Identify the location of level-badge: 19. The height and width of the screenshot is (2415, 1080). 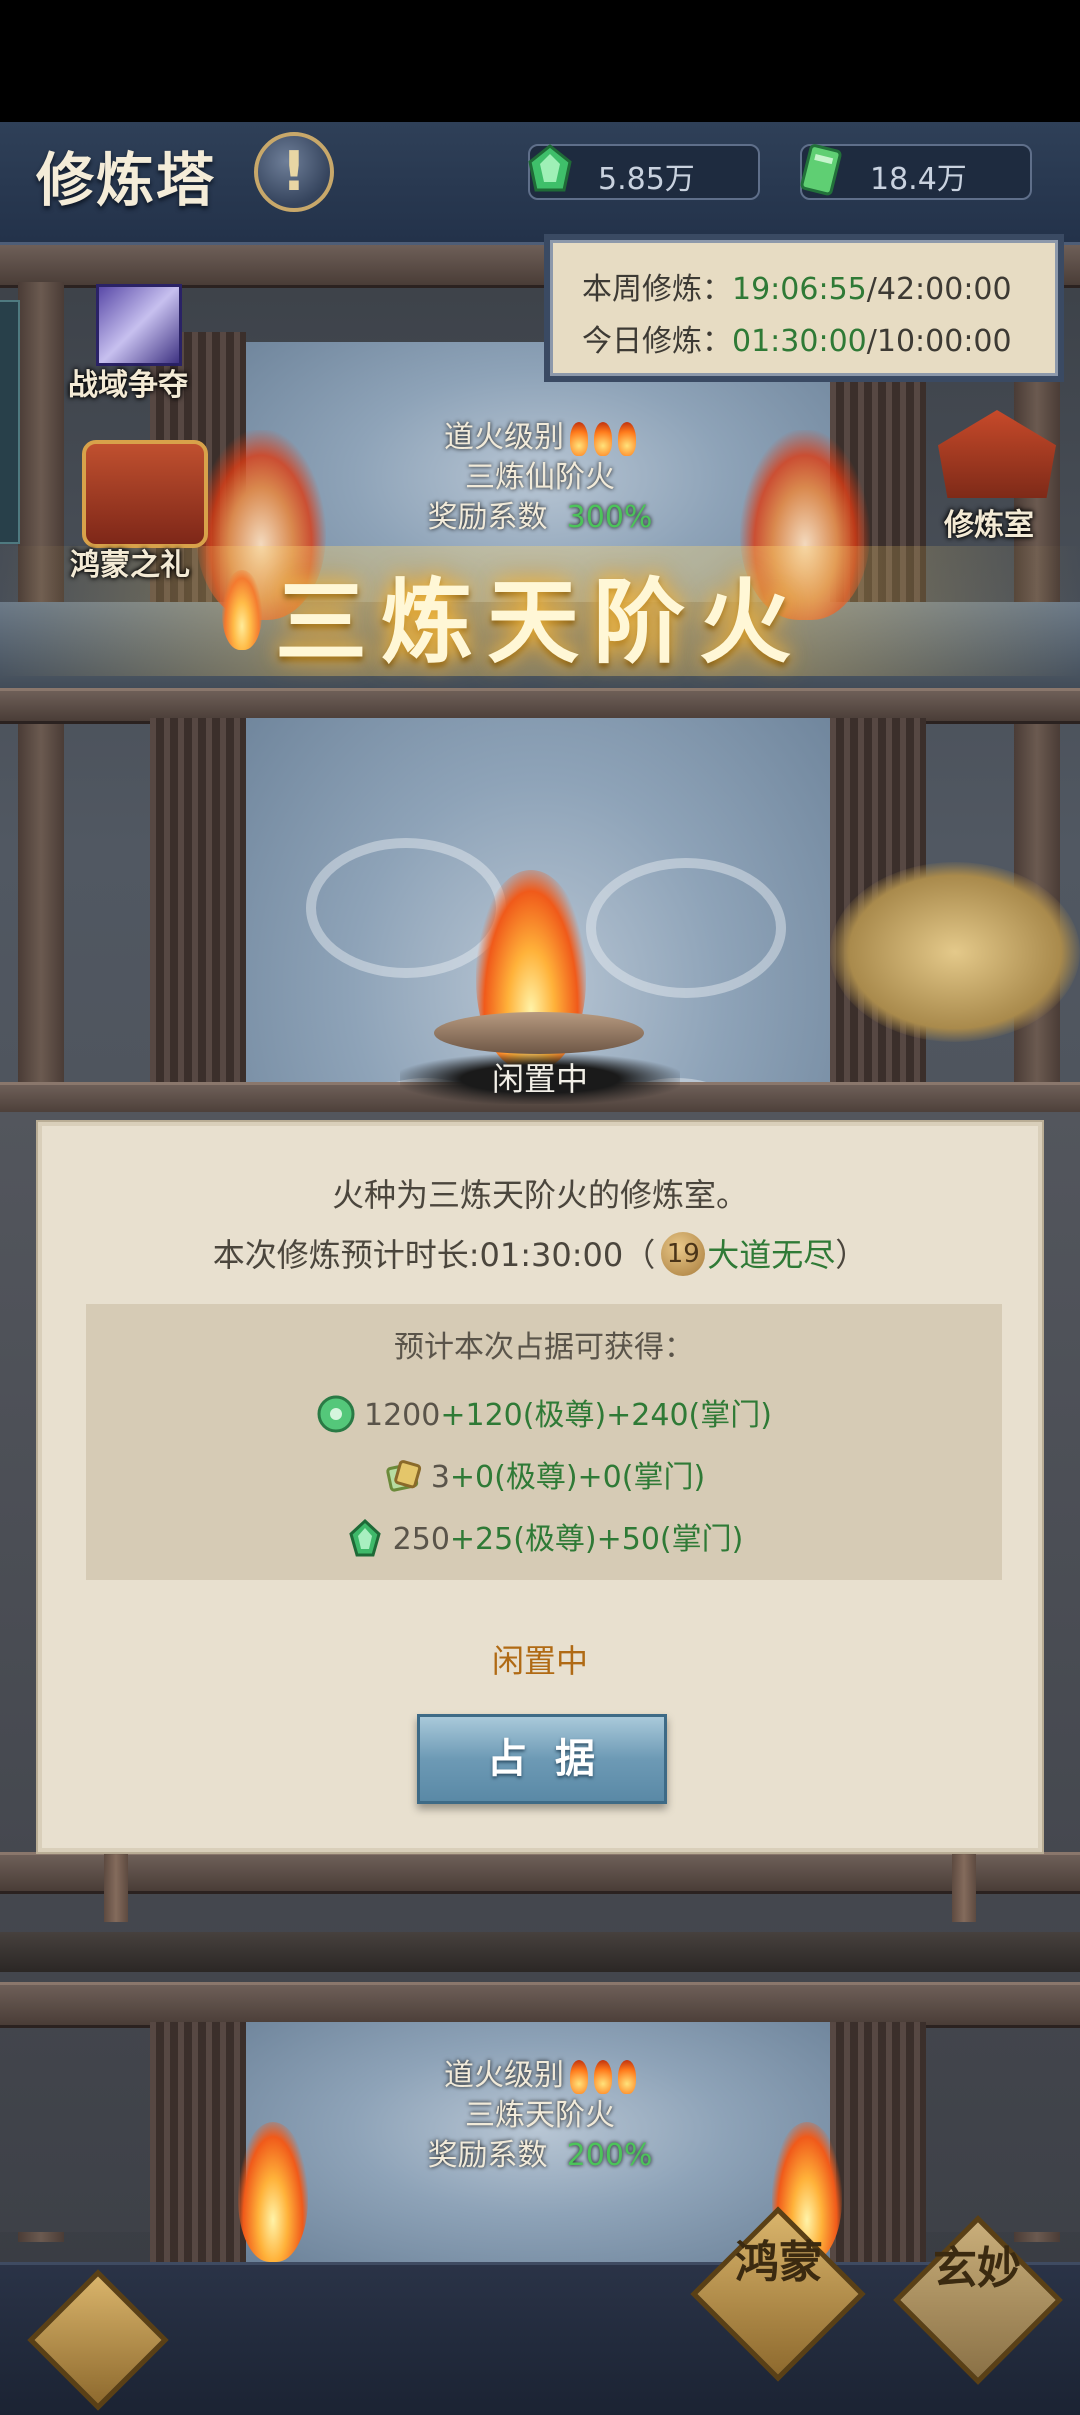
(683, 1254).